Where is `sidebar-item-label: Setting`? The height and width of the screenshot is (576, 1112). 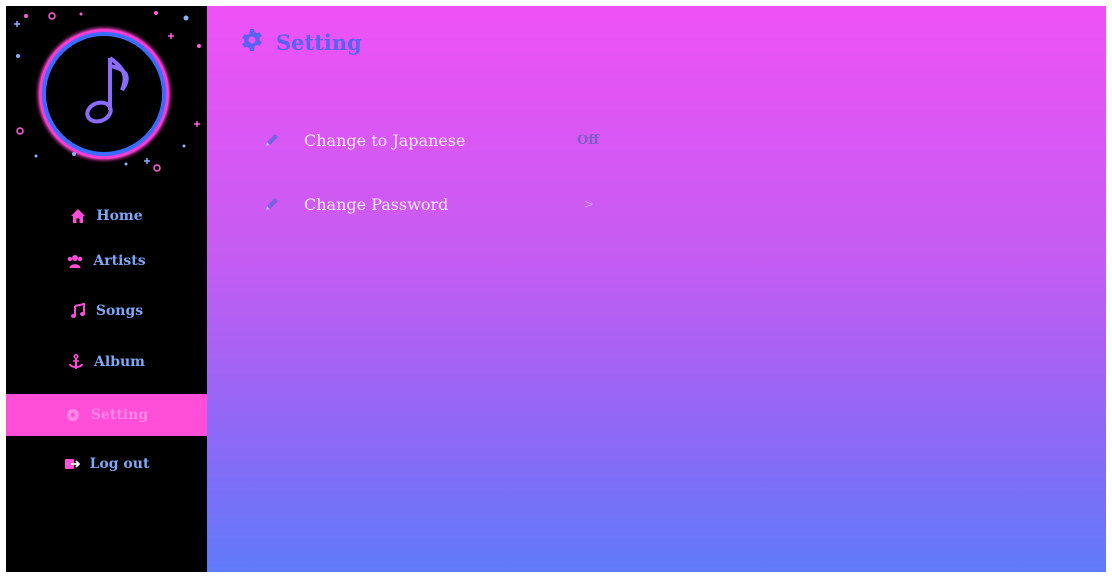
sidebar-item-label: Setting is located at coordinates (119, 415).